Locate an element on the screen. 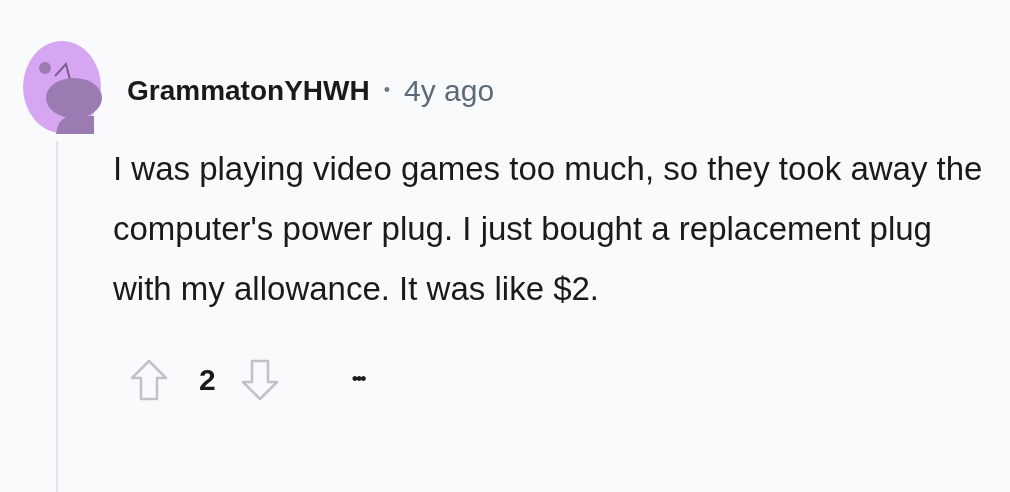 This screenshot has height=492, width=1010. vote-count: 2 is located at coordinates (207, 380).